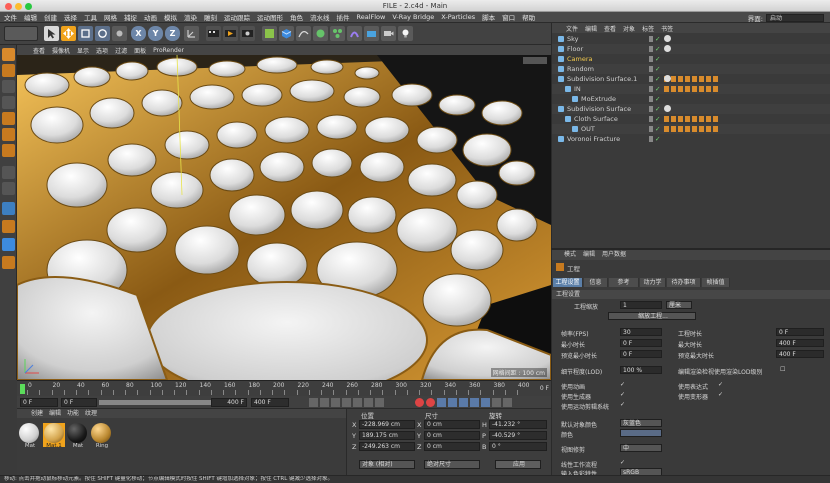 This screenshot has height=483, width=830. Describe the element at coordinates (387, 446) in the screenshot. I see `position-z-field: -249.263 cm` at that location.